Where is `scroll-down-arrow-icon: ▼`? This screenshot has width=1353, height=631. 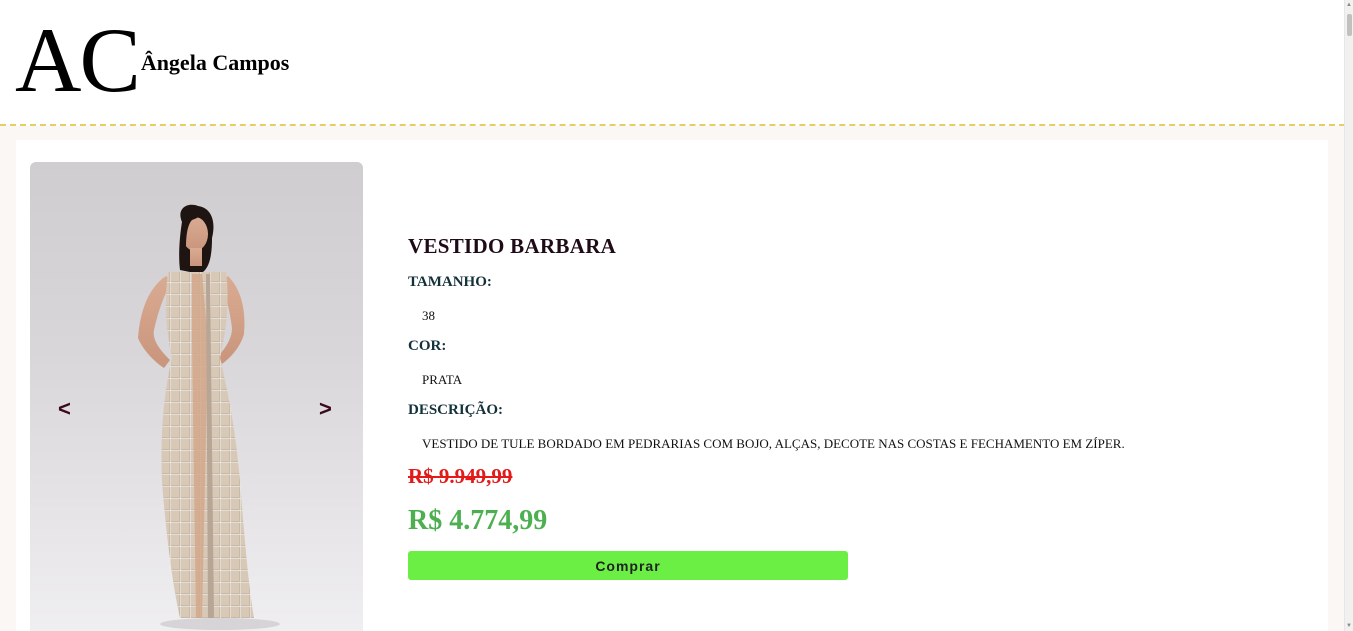 scroll-down-arrow-icon: ▼ is located at coordinates (1349, 626).